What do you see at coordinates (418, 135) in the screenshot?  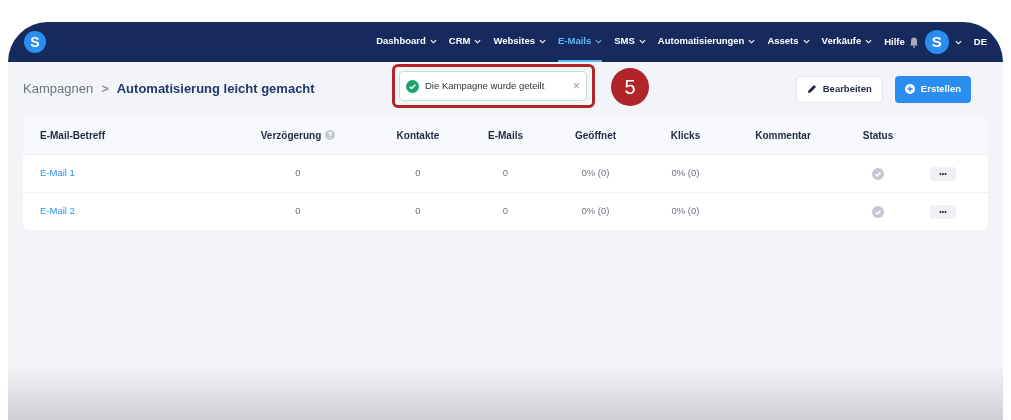 I see `column-header: Kontakte` at bounding box center [418, 135].